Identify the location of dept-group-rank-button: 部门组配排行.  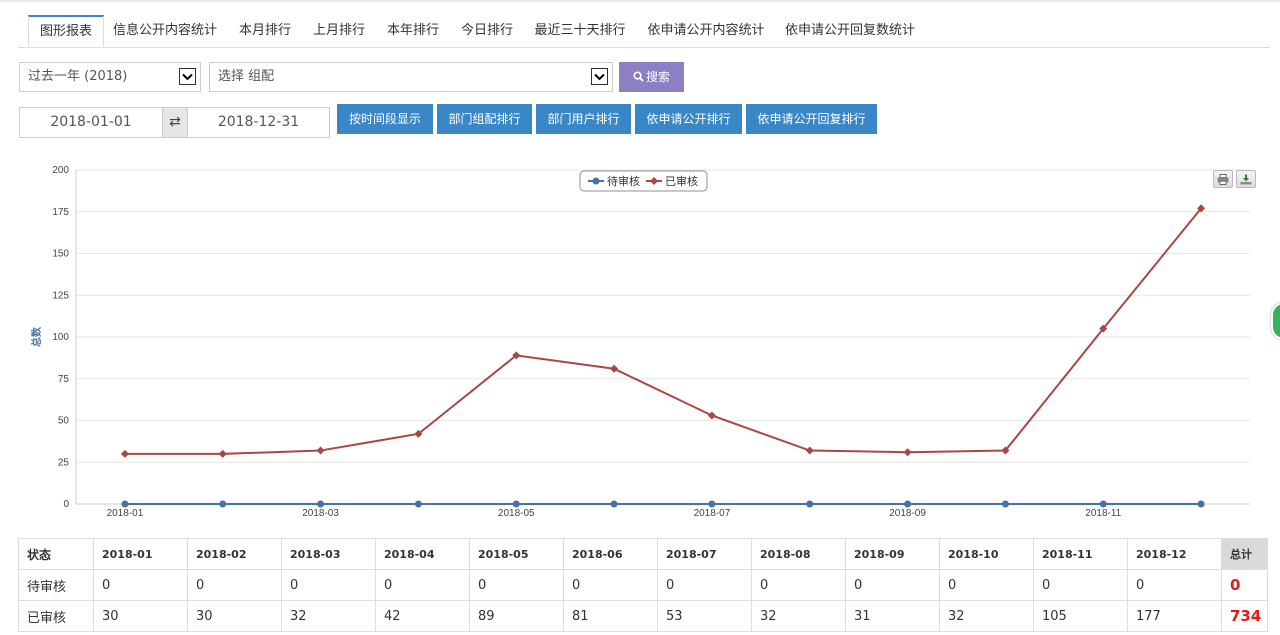
(484, 119).